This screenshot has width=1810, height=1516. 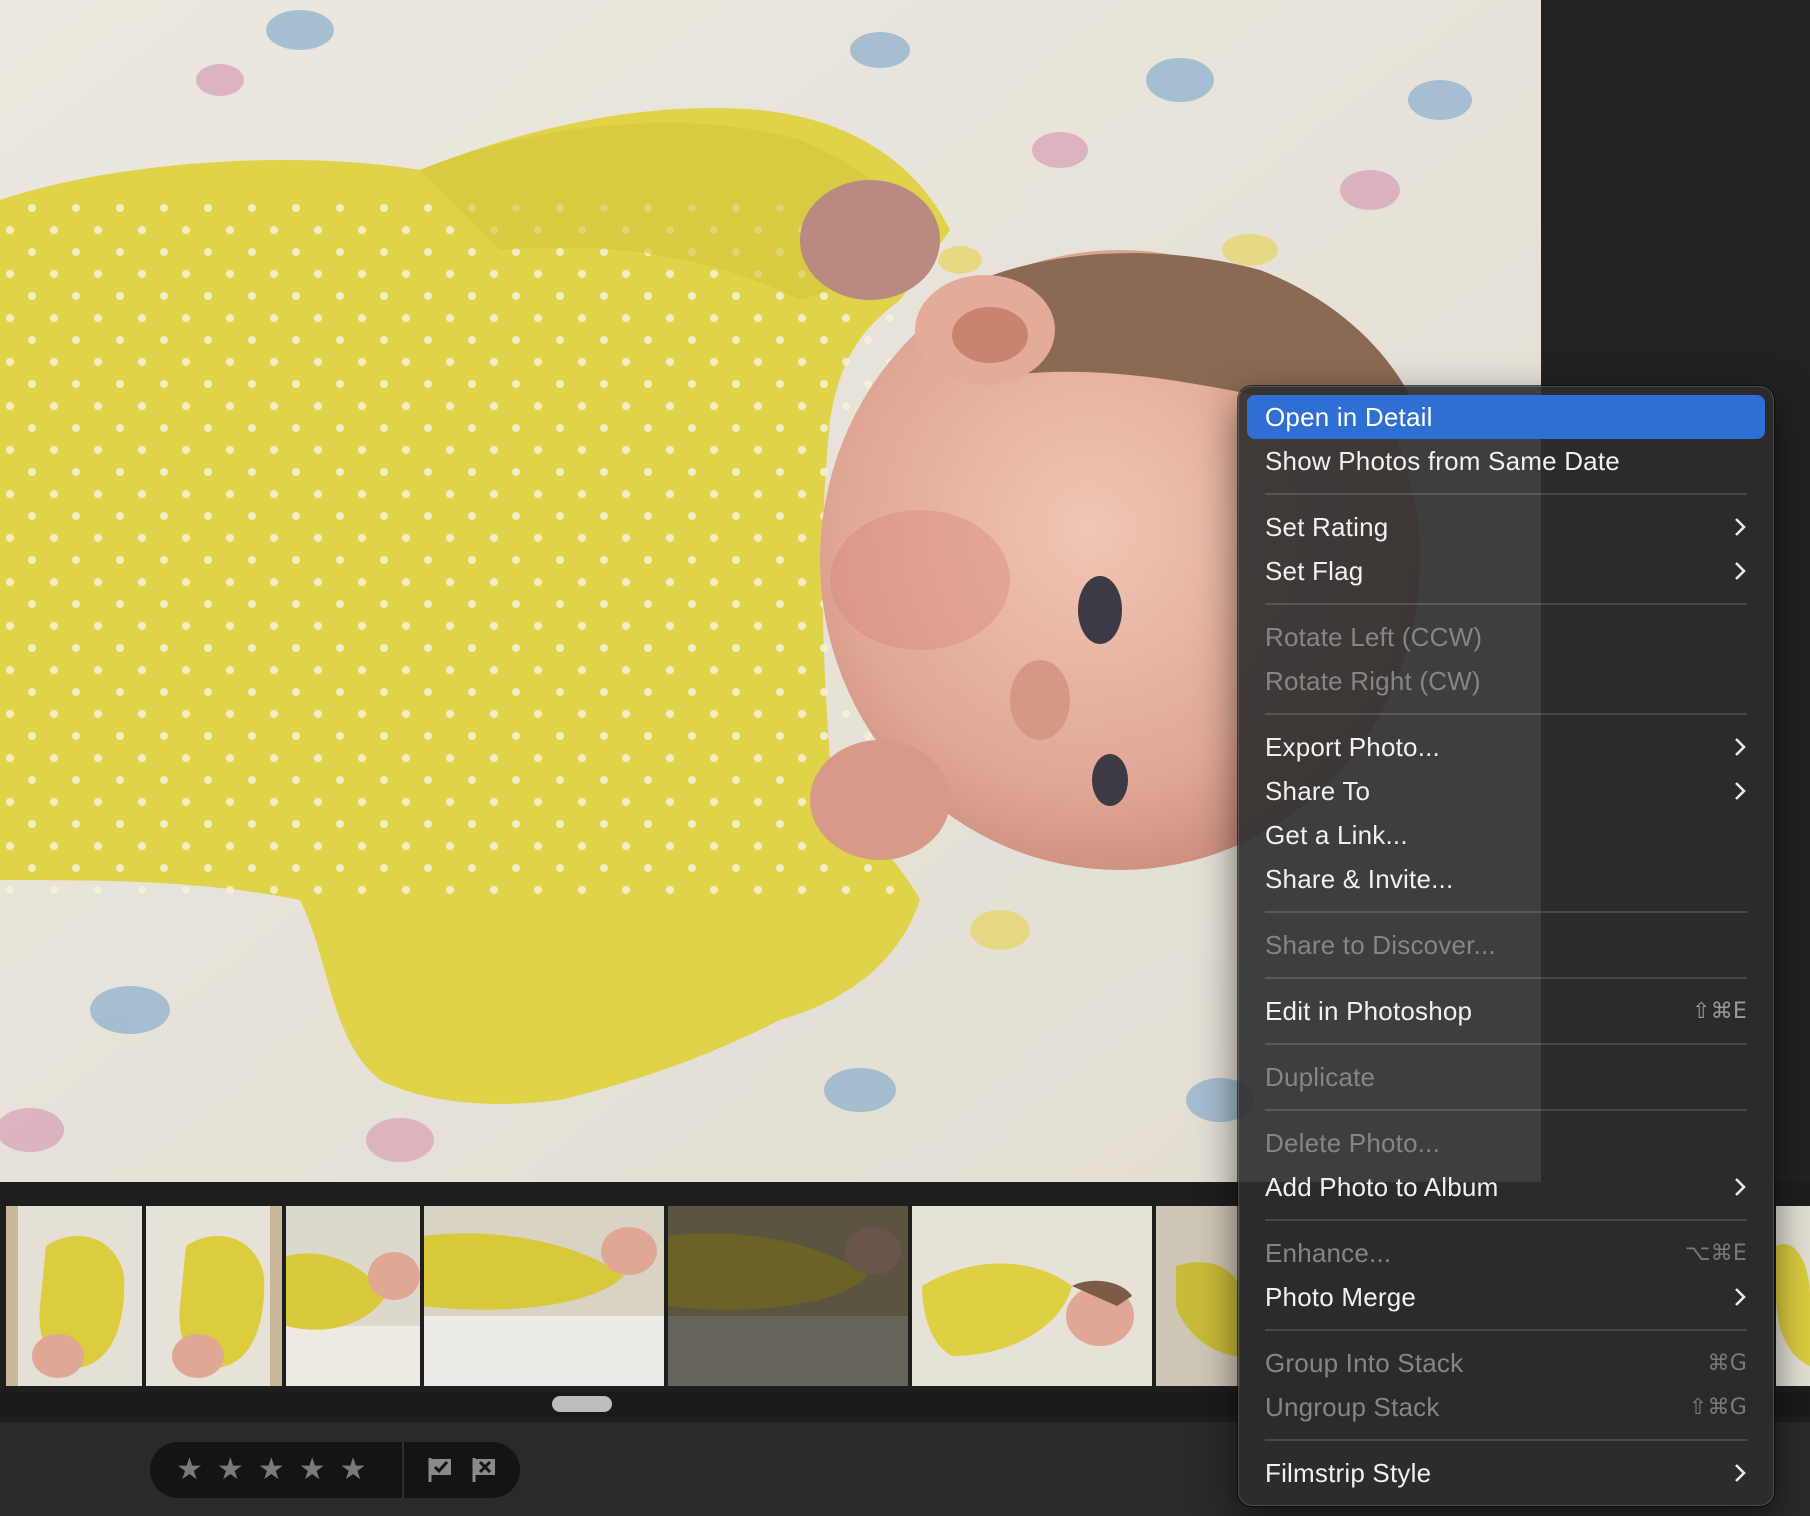 What do you see at coordinates (1352, 1406) in the screenshot?
I see `menu-item-label: Ungroup Stack` at bounding box center [1352, 1406].